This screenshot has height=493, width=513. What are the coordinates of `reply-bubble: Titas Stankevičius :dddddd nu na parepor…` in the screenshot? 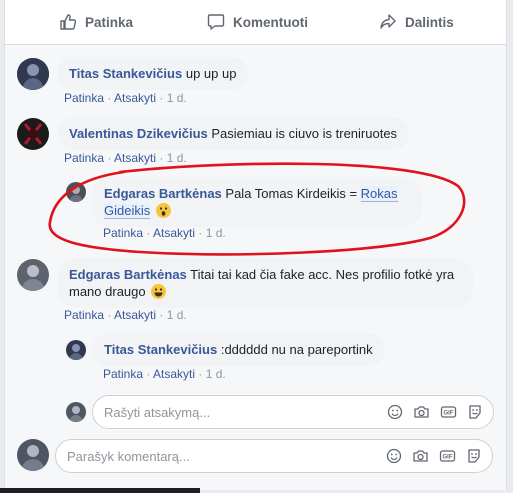 It's located at (238, 349).